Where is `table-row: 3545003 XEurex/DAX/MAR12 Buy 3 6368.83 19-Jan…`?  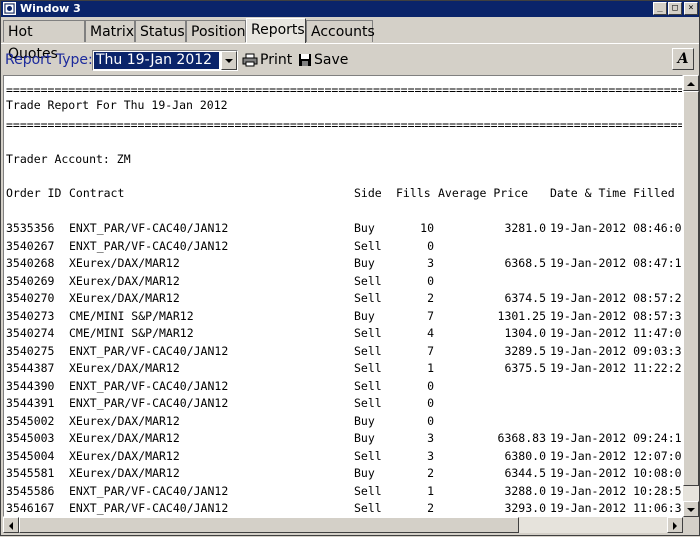 table-row: 3545003 XEurex/DAX/MAR12 Buy 3 6368.83 19-Jan… is located at coordinates (343, 438).